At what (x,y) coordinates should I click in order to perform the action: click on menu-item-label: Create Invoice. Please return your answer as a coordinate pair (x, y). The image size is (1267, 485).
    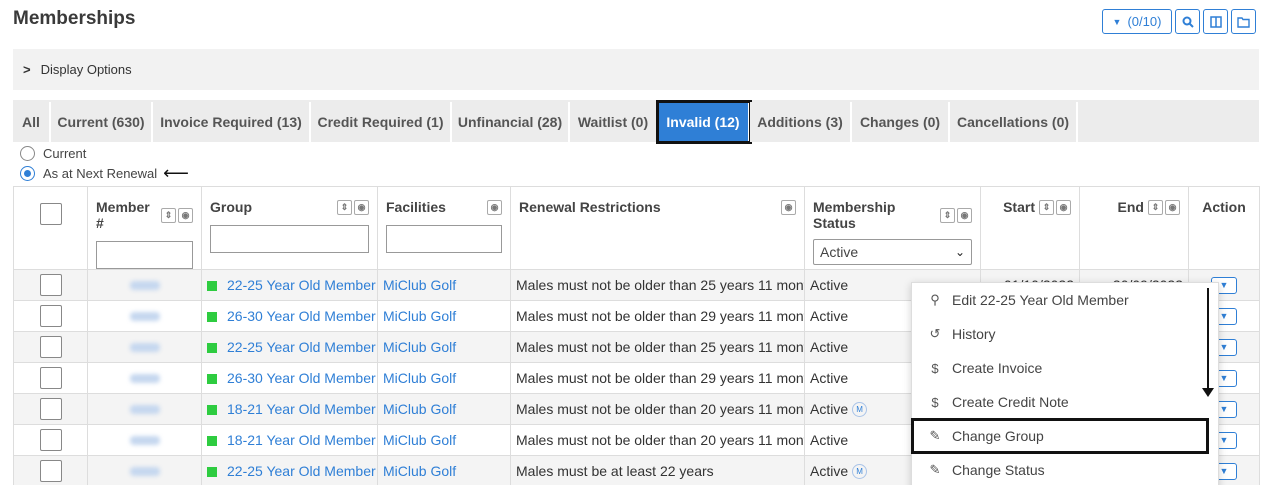
    Looking at the image, I should click on (997, 368).